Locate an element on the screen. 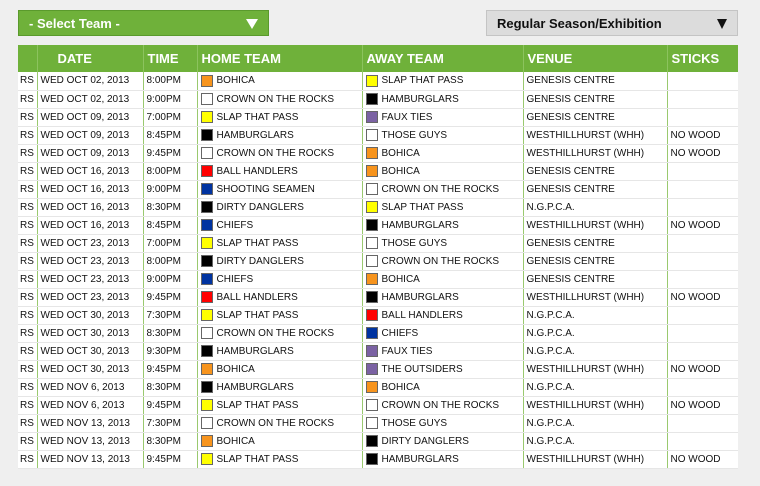 Image resolution: width=760 pixels, height=486 pixels. away-team-cell: CHIEFS is located at coordinates (443, 333).